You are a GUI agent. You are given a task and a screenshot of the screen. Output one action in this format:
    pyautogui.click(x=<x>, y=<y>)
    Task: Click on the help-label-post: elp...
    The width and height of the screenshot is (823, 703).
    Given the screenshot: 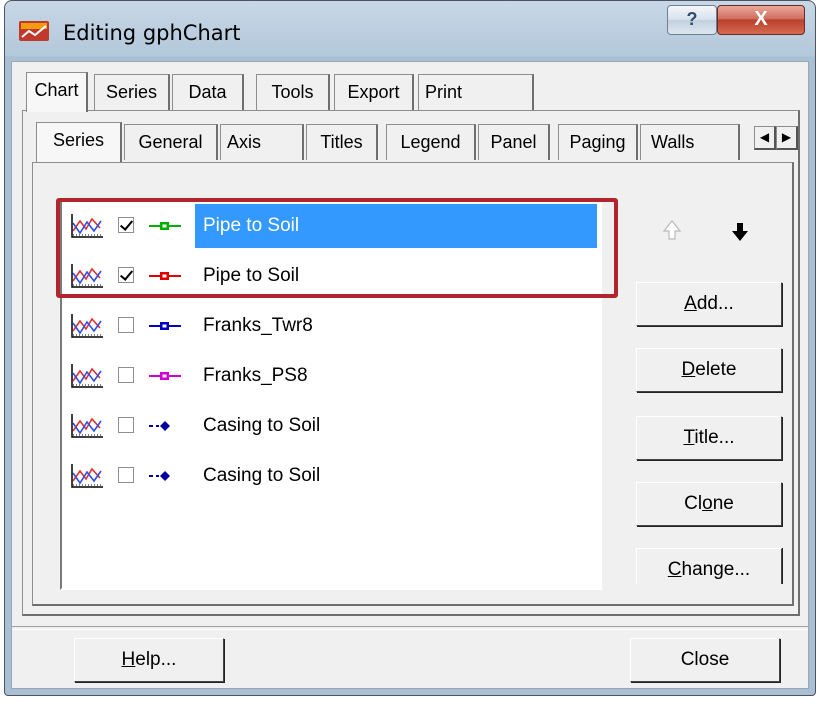 What is the action you would take?
    pyautogui.click(x=156, y=659)
    